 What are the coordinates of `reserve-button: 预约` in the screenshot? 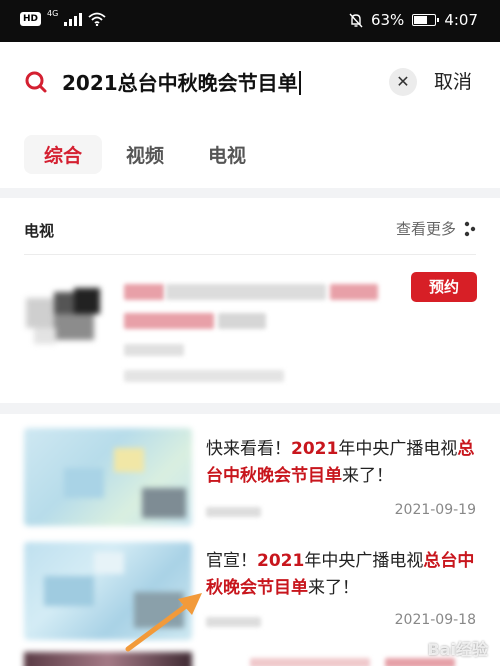 It's located at (444, 287).